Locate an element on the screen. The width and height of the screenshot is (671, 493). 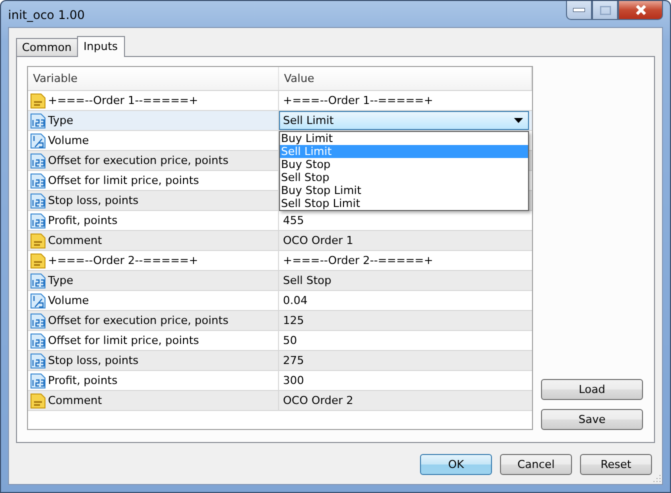
value-text: 300 is located at coordinates (293, 380).